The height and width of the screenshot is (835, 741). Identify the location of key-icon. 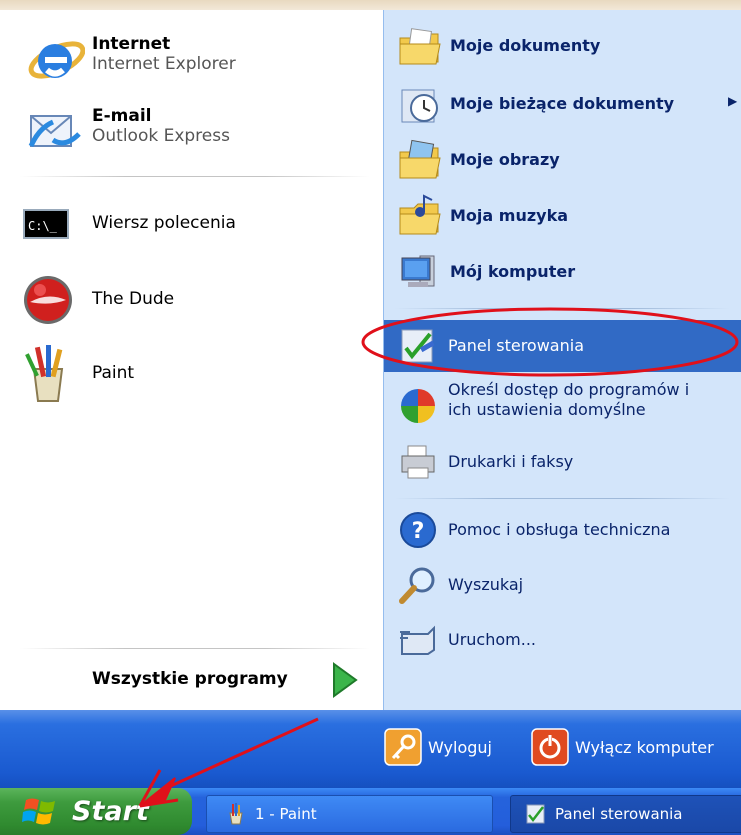
(403, 747).